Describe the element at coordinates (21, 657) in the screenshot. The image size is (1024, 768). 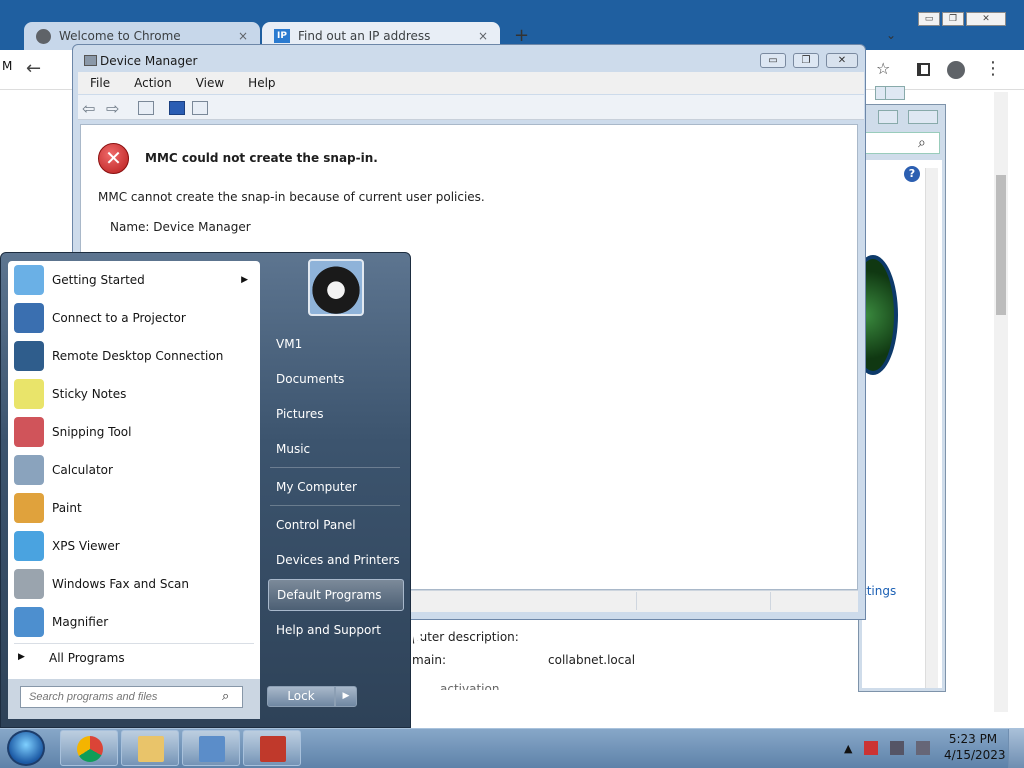
I see `all-programs-arrow-icon: ▶` at that location.